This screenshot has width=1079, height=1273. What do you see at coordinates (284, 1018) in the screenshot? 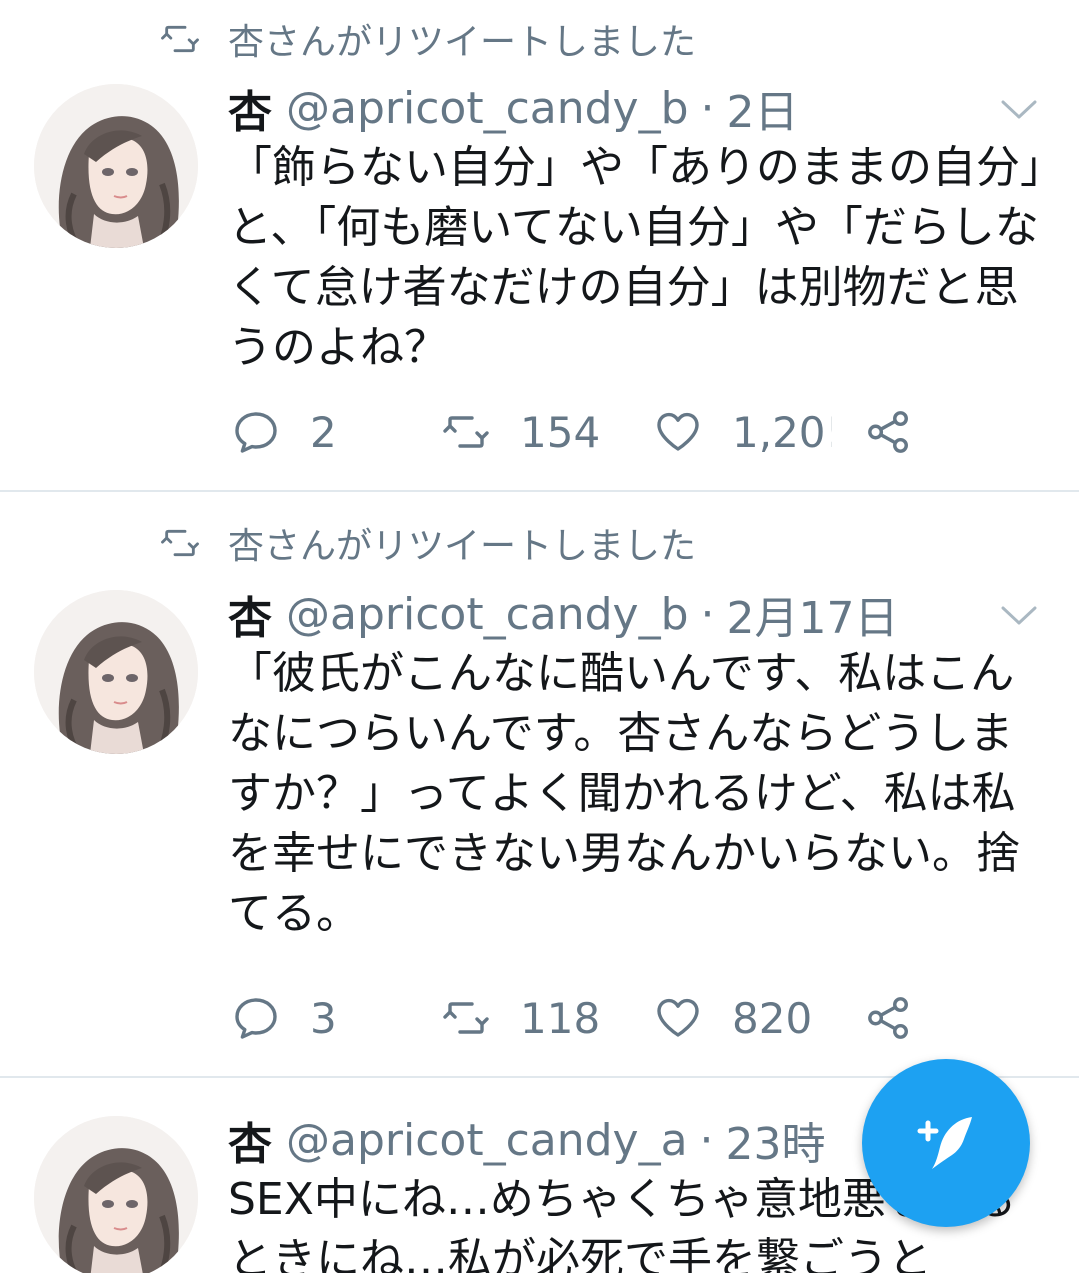
I see `reply-button: 3` at bounding box center [284, 1018].